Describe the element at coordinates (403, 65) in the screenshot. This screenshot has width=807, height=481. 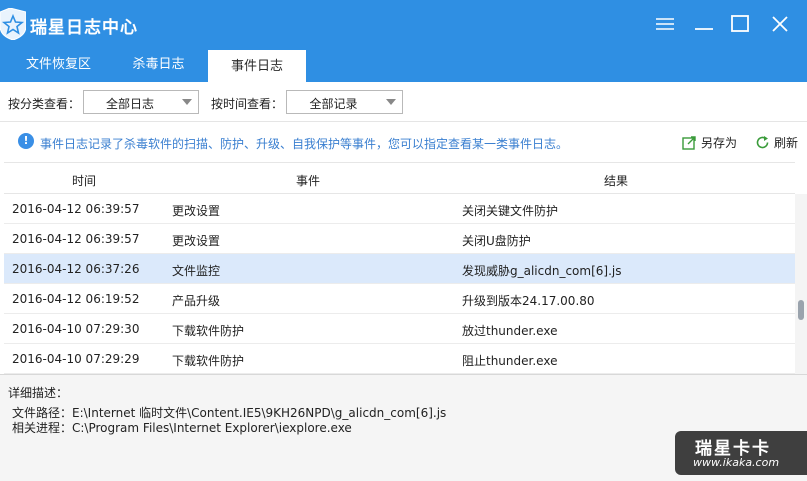
I see `tab-bar: 文件恢复区 杀毒日志 事件日志` at that location.